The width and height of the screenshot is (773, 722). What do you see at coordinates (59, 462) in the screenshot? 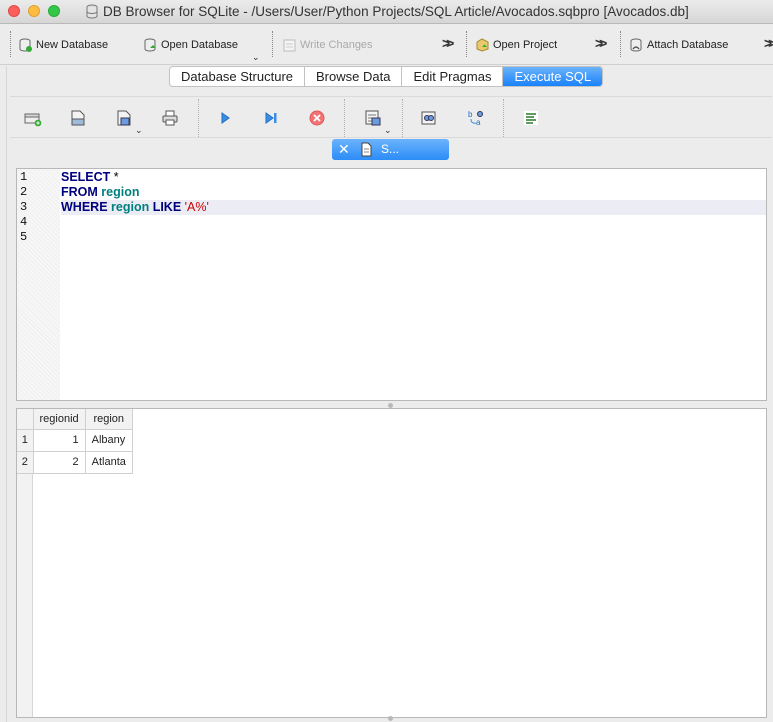
I see `cell-regionid: 2` at bounding box center [59, 462].